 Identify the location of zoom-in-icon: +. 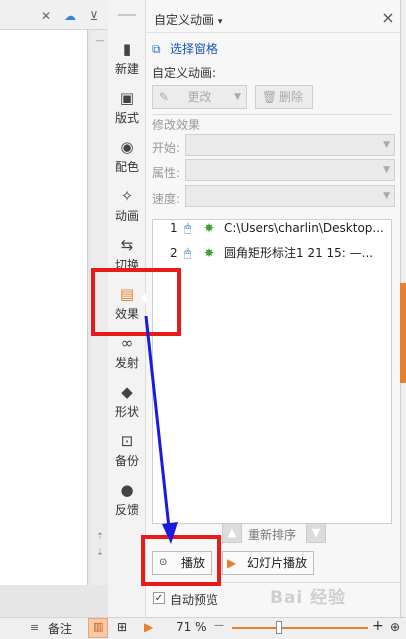
(378, 626).